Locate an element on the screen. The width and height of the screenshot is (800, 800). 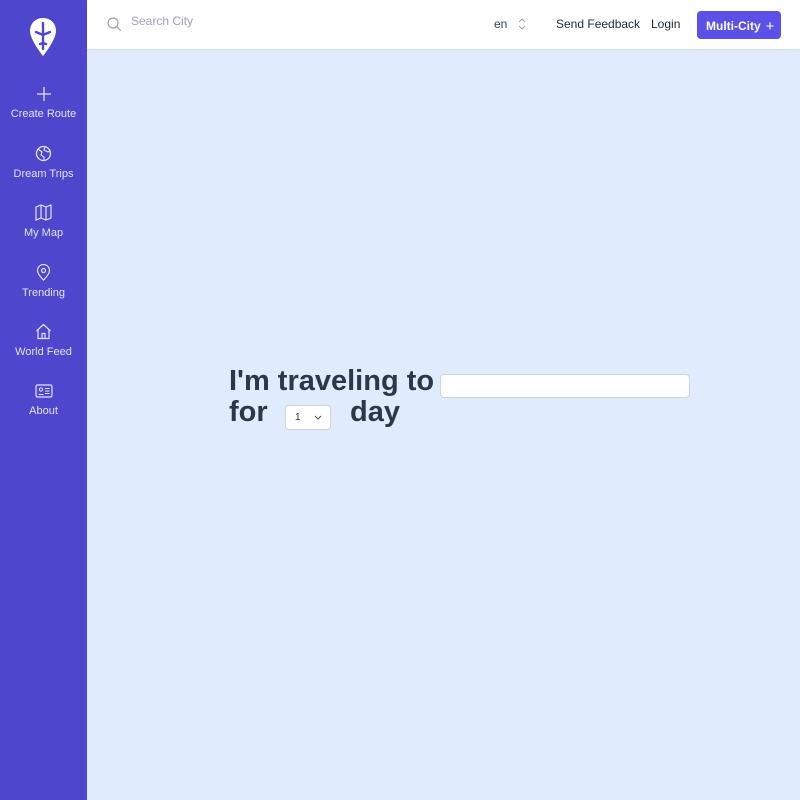
sidebar-item-dream-trips: Dream Trips is located at coordinates (43, 162).